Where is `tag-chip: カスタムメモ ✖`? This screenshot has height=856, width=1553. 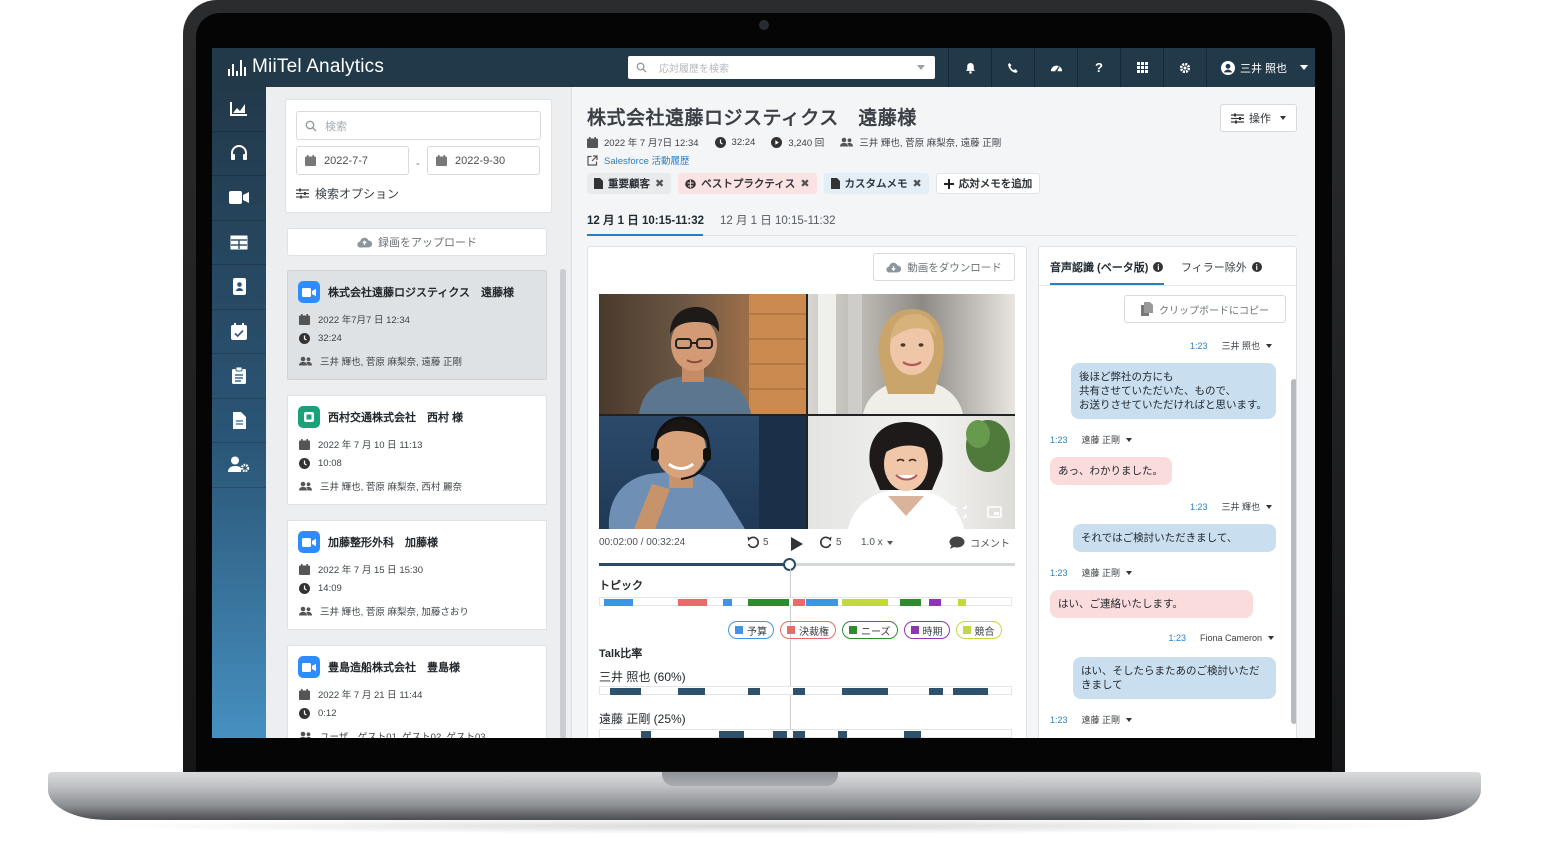
tag-chip: カスタムメモ ✖ is located at coordinates (876, 183).